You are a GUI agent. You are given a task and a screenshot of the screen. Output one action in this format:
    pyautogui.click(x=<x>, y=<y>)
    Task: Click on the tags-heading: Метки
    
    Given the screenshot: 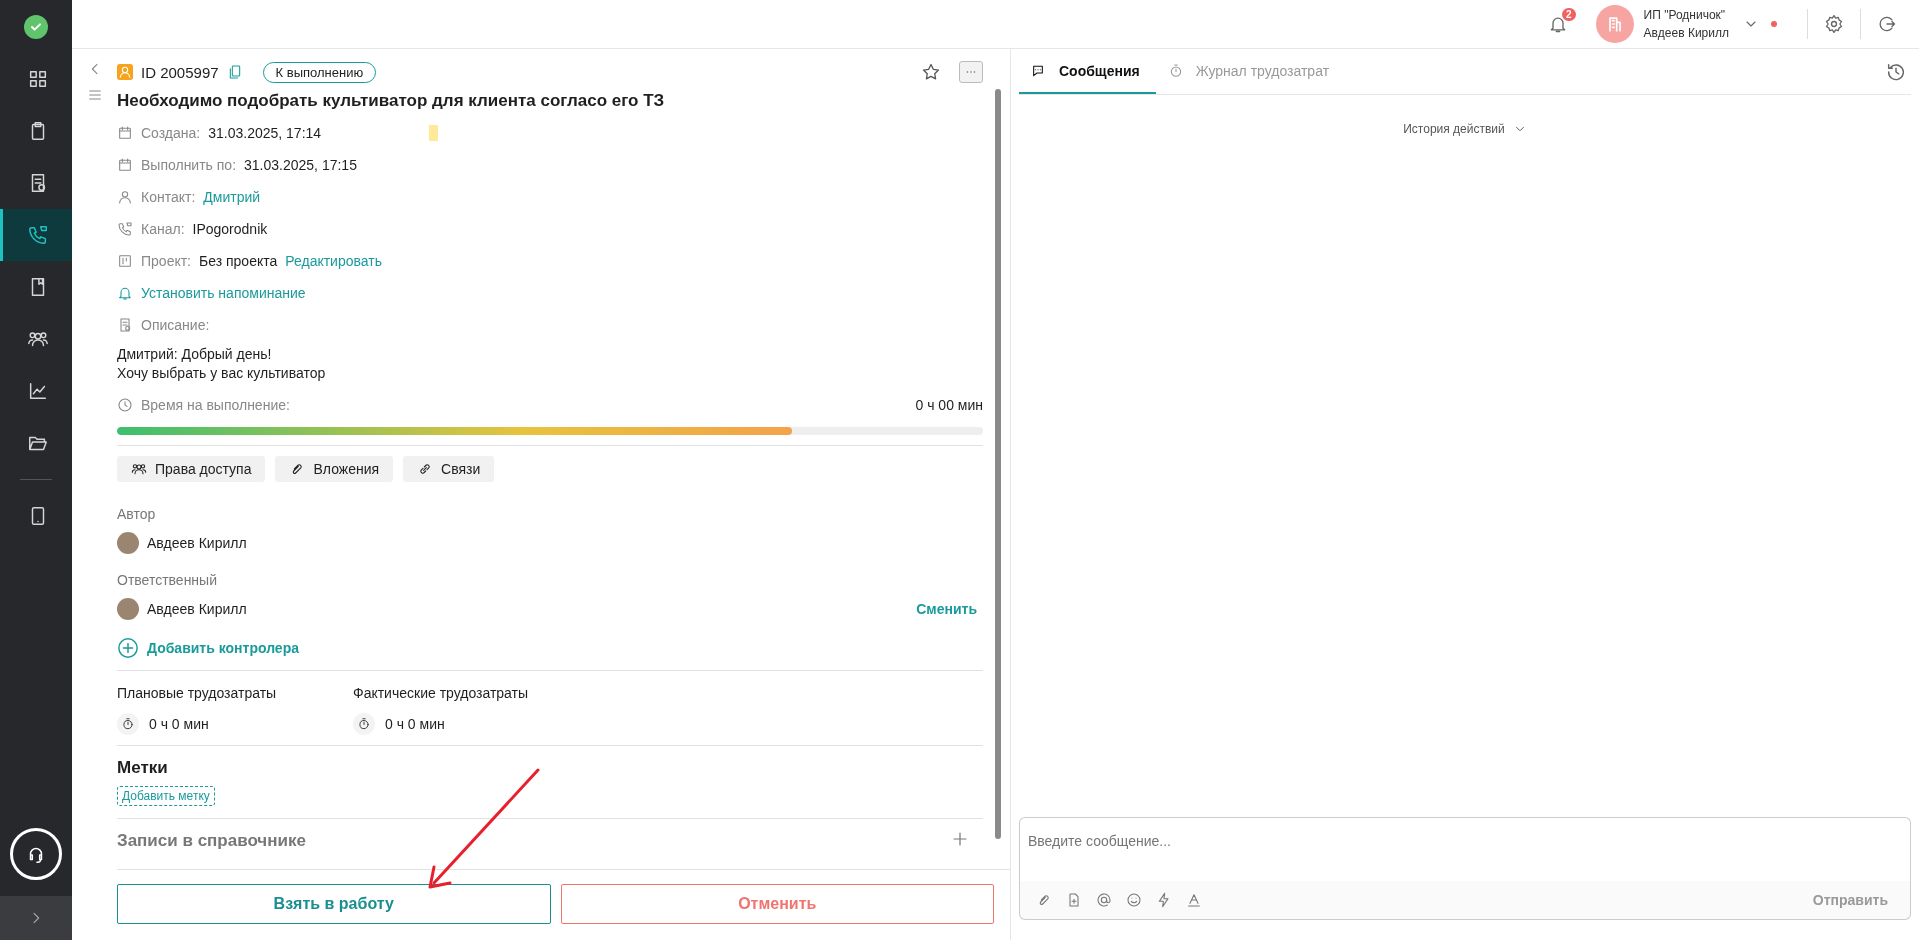 What is the action you would take?
    pyautogui.click(x=143, y=768)
    